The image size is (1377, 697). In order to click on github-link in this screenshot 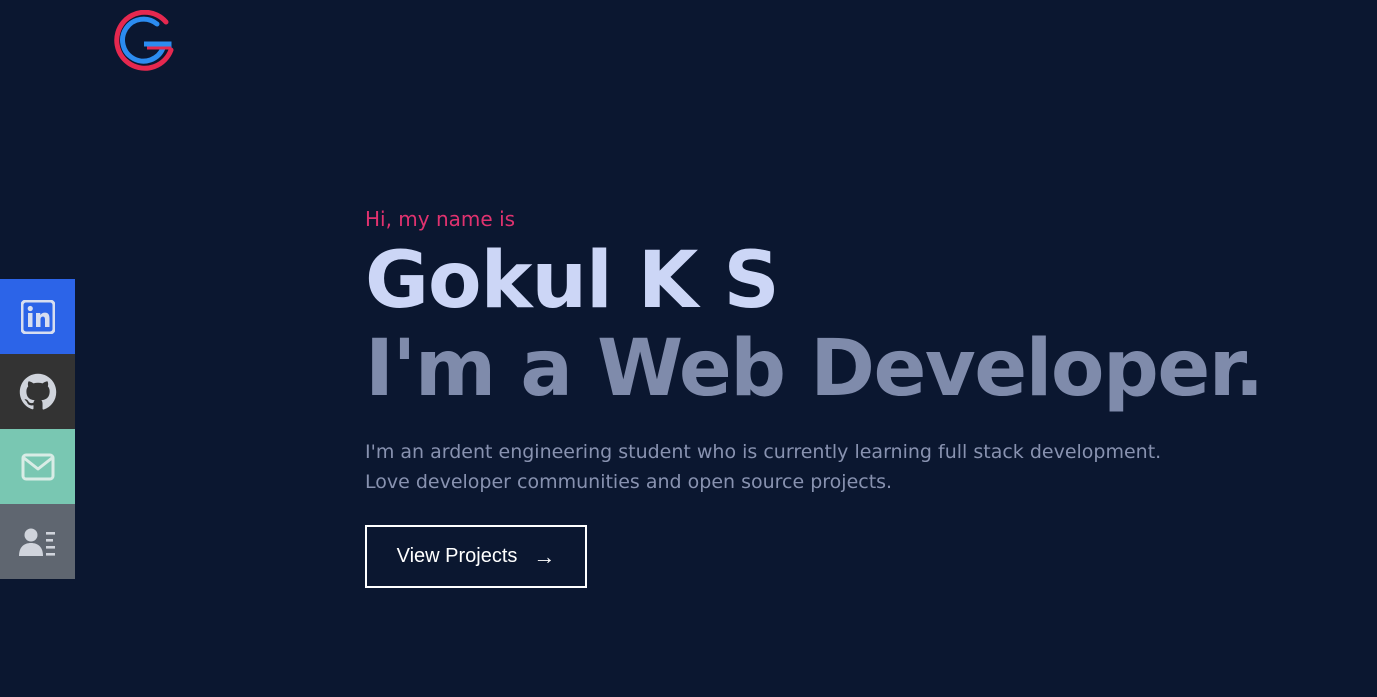, I will do `click(37, 391)`.